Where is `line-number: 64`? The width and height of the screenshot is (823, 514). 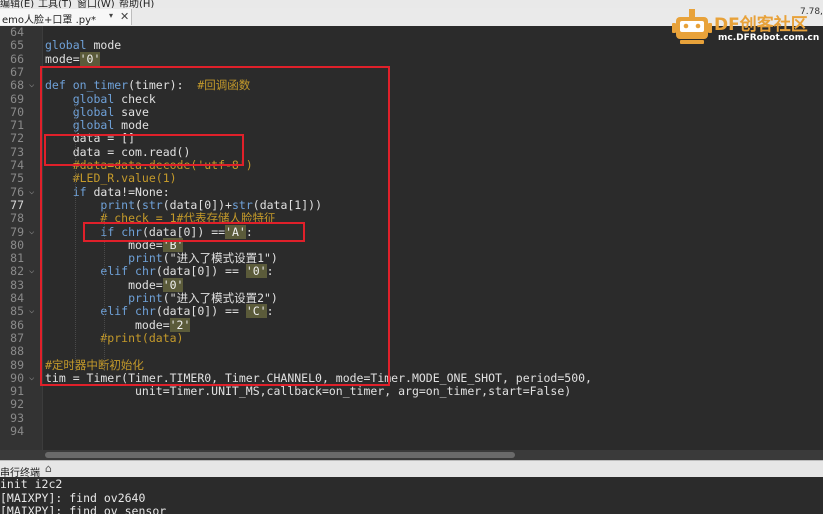
line-number: 64 is located at coordinates (17, 32).